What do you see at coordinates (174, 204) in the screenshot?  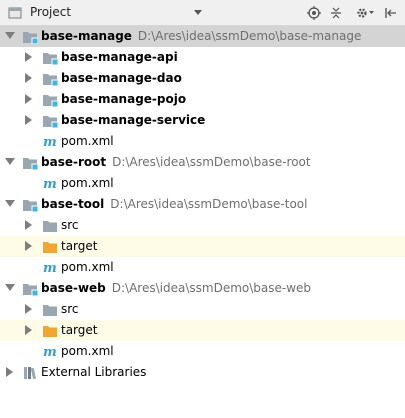 I see `tree-node-label: base-tool D:\Ares\idea\ssmDemo\base-tool` at bounding box center [174, 204].